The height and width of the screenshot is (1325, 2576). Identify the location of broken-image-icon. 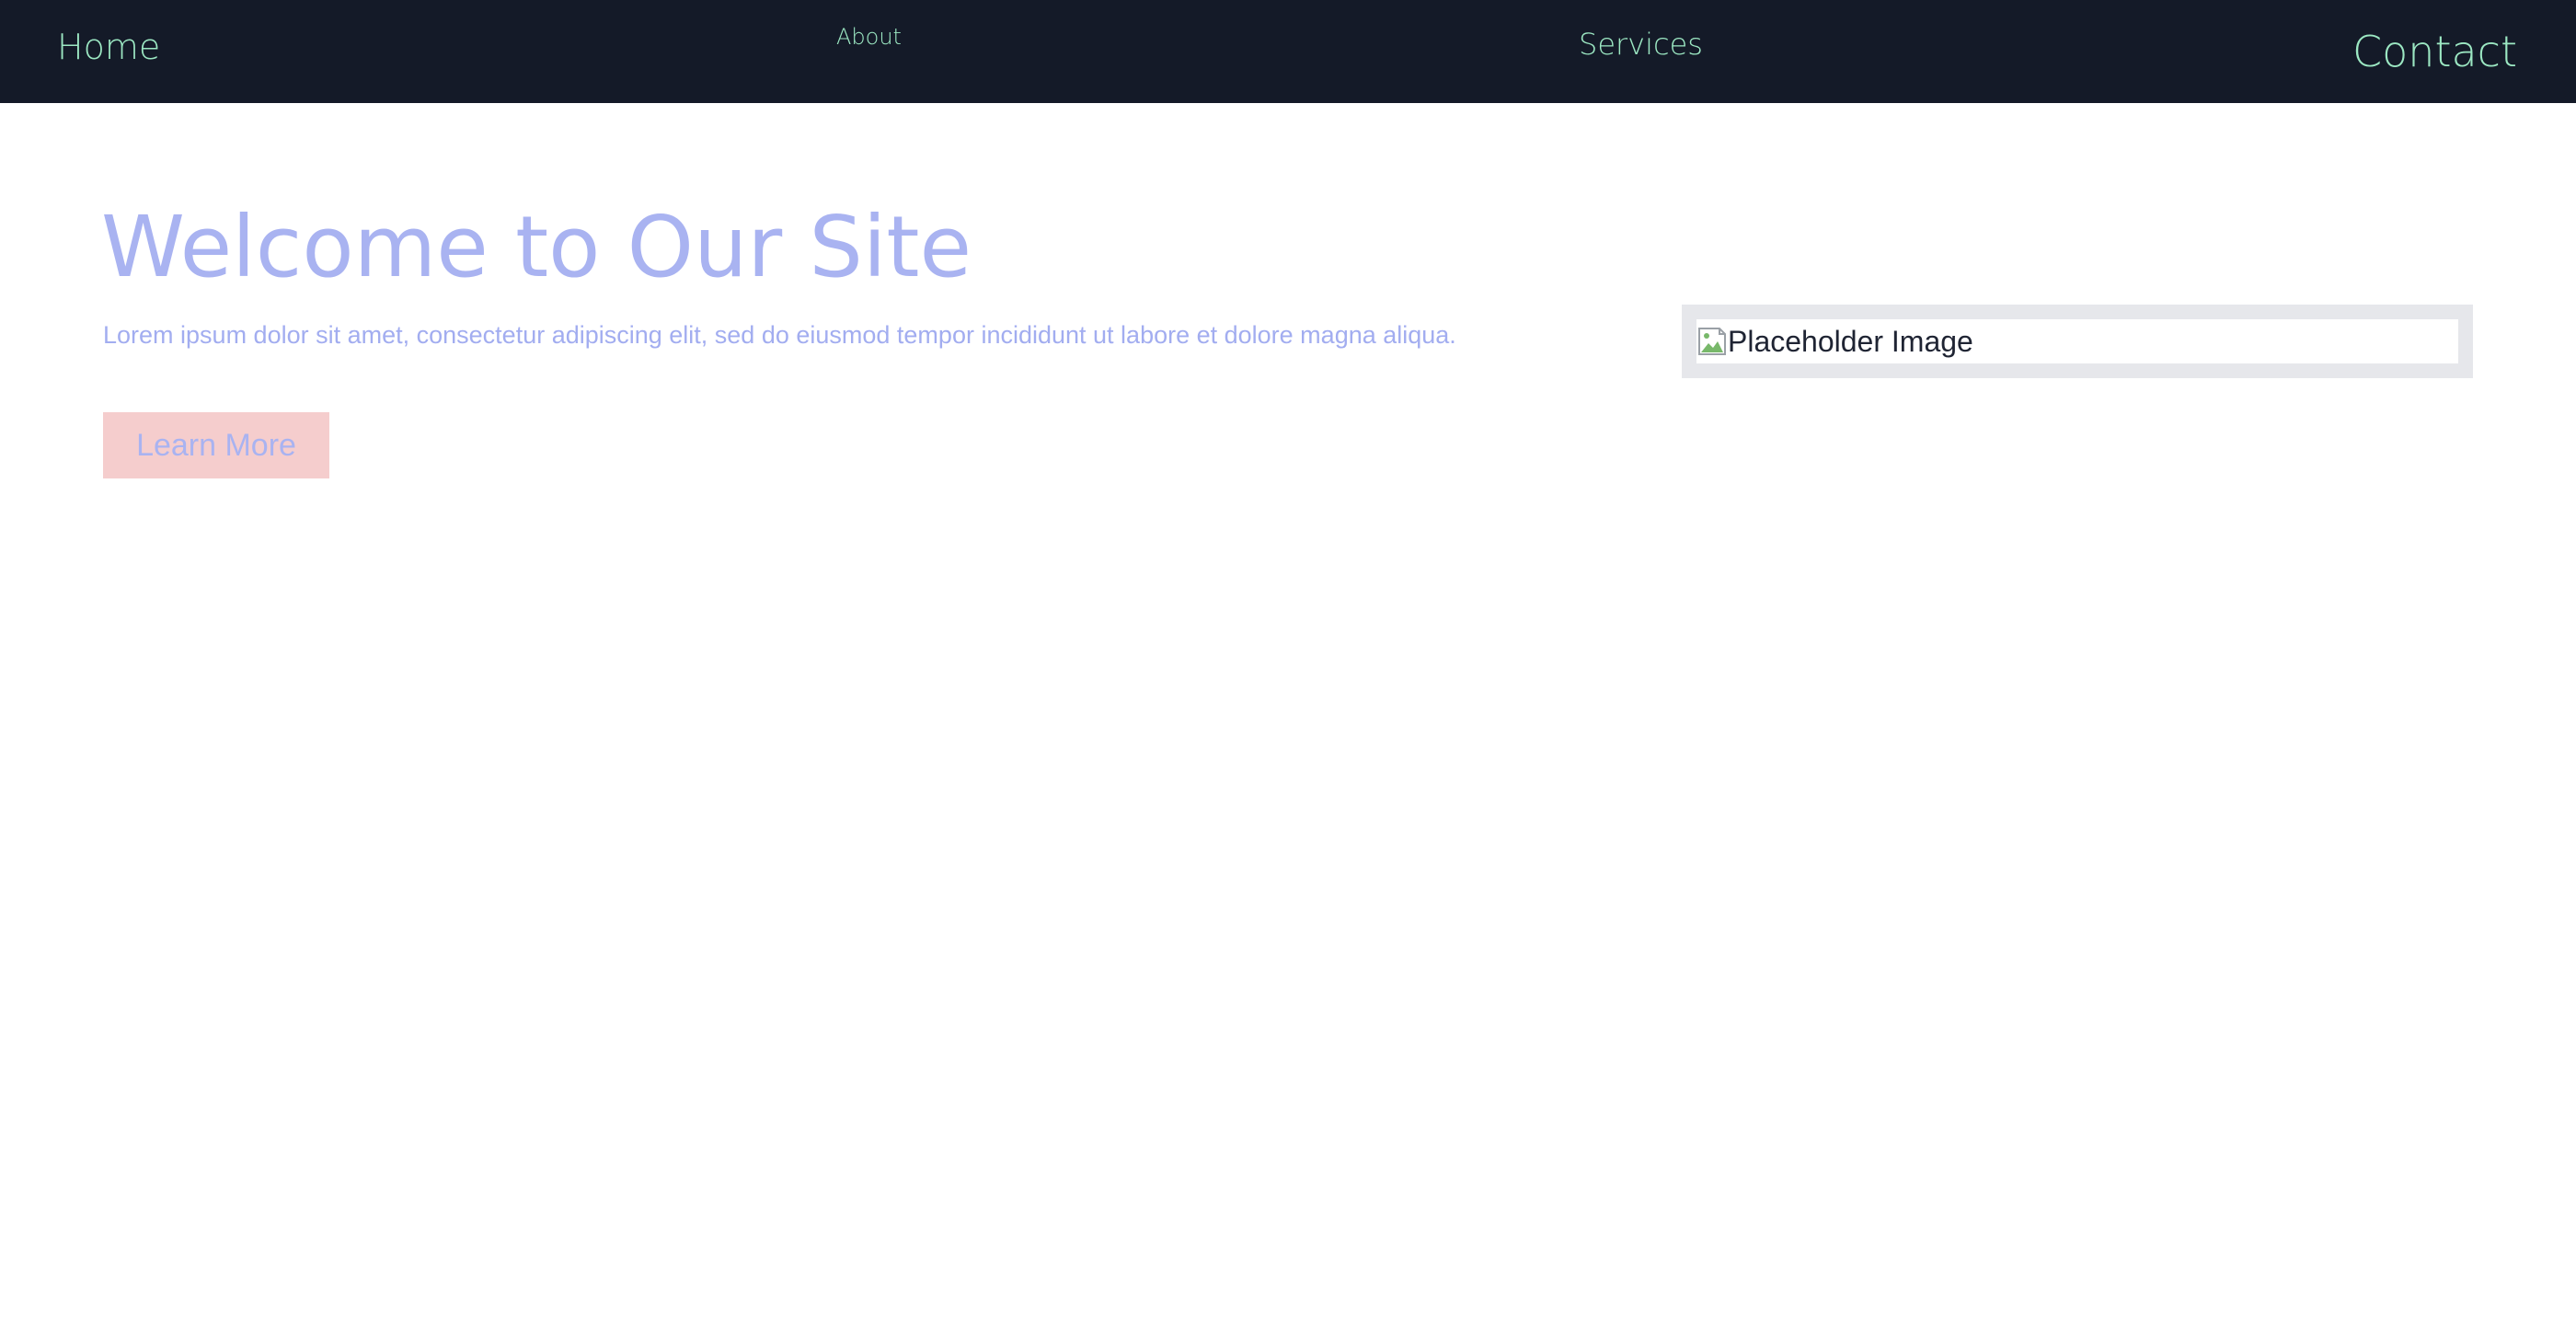
(1712, 341).